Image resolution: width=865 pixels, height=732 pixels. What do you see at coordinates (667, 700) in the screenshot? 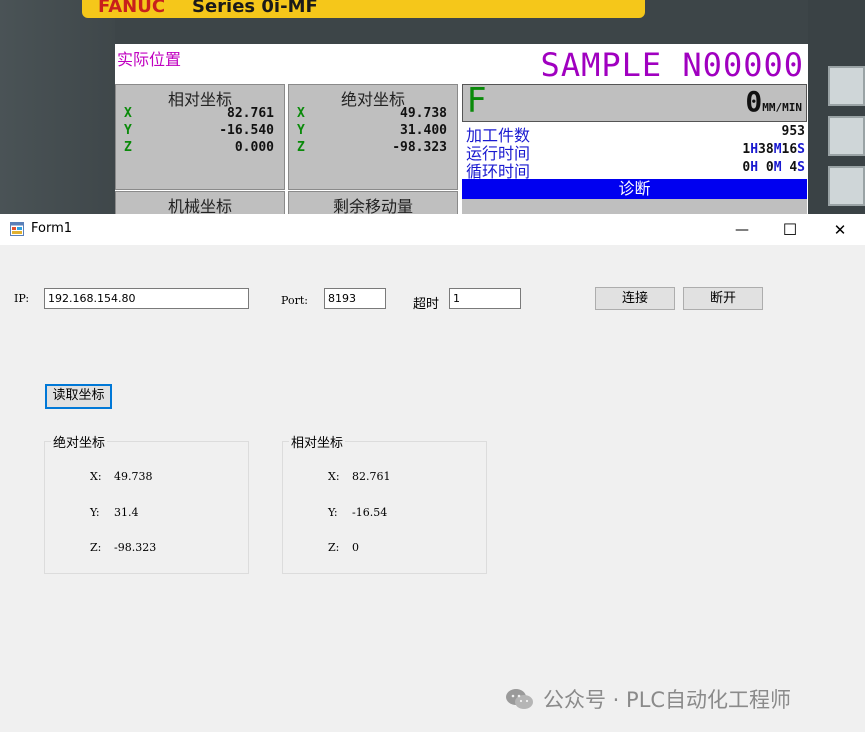
I see `watermark-text: 公众号 · PLC自动化工程师` at bounding box center [667, 700].